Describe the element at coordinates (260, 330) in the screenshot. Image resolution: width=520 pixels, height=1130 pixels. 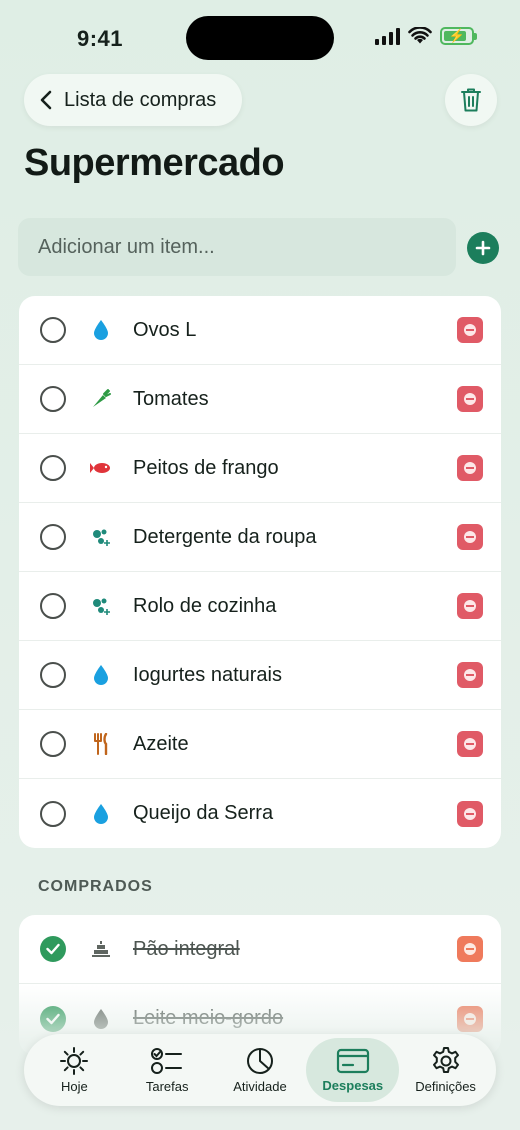
I see `list-item: Ovos L` at that location.